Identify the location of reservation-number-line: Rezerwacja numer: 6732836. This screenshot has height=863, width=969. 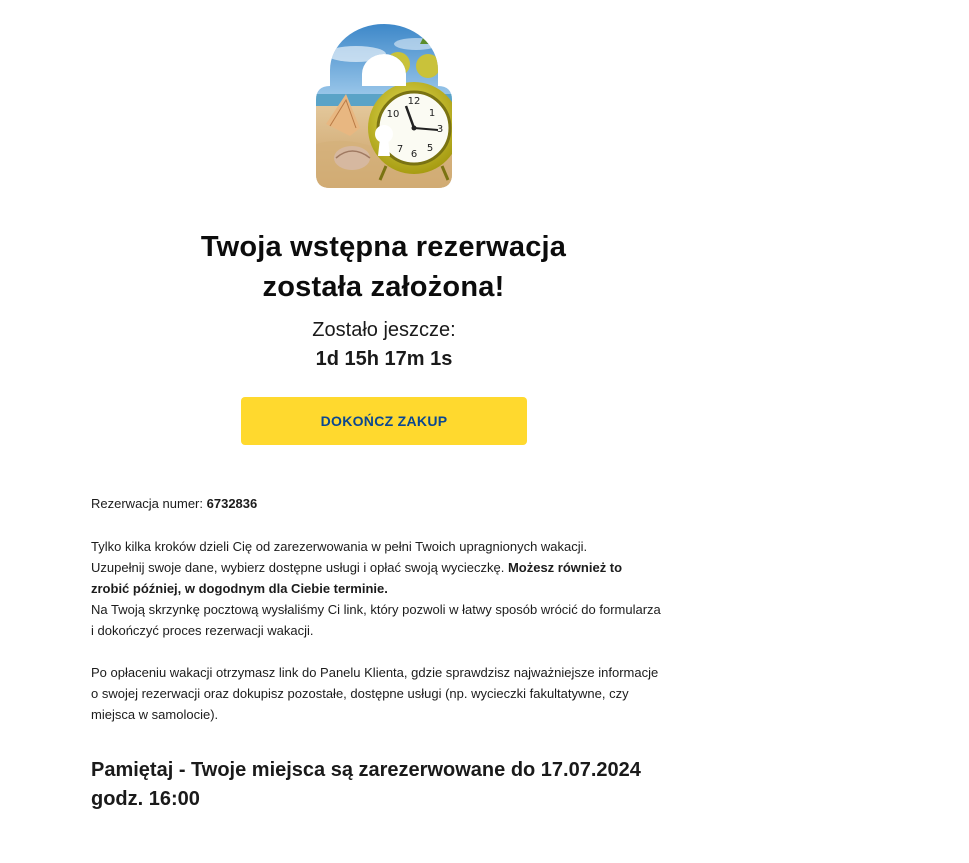
(376, 503).